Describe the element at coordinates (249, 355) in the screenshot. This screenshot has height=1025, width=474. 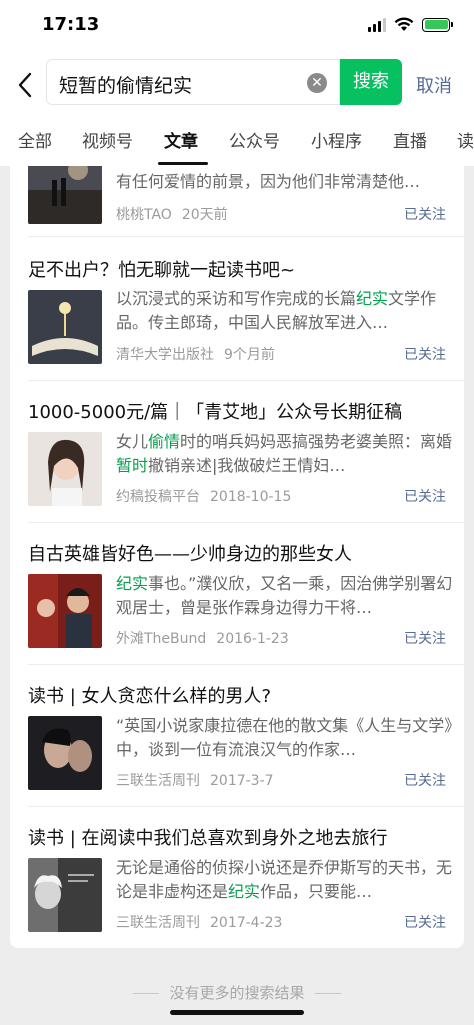
I see `result-date: 9个月前` at that location.